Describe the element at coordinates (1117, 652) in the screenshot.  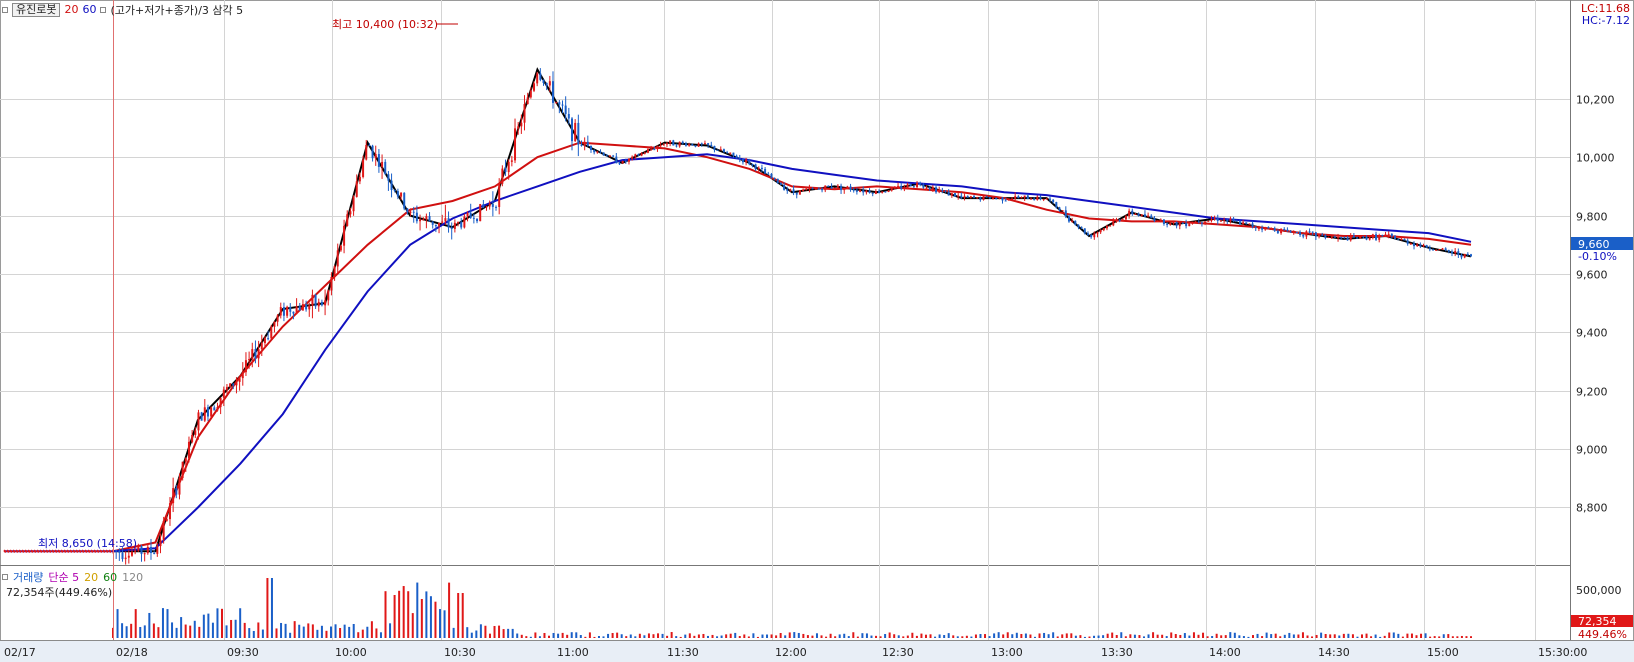
I see `x-tick-label: 13:30` at that location.